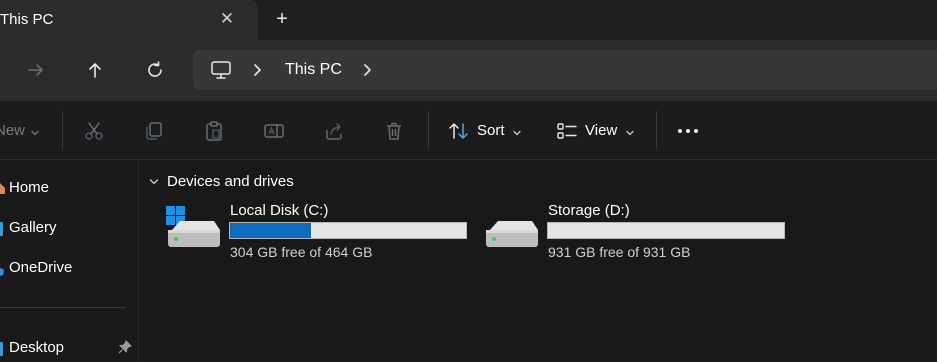  I want to click on arrow-right-icon, so click(35, 70).